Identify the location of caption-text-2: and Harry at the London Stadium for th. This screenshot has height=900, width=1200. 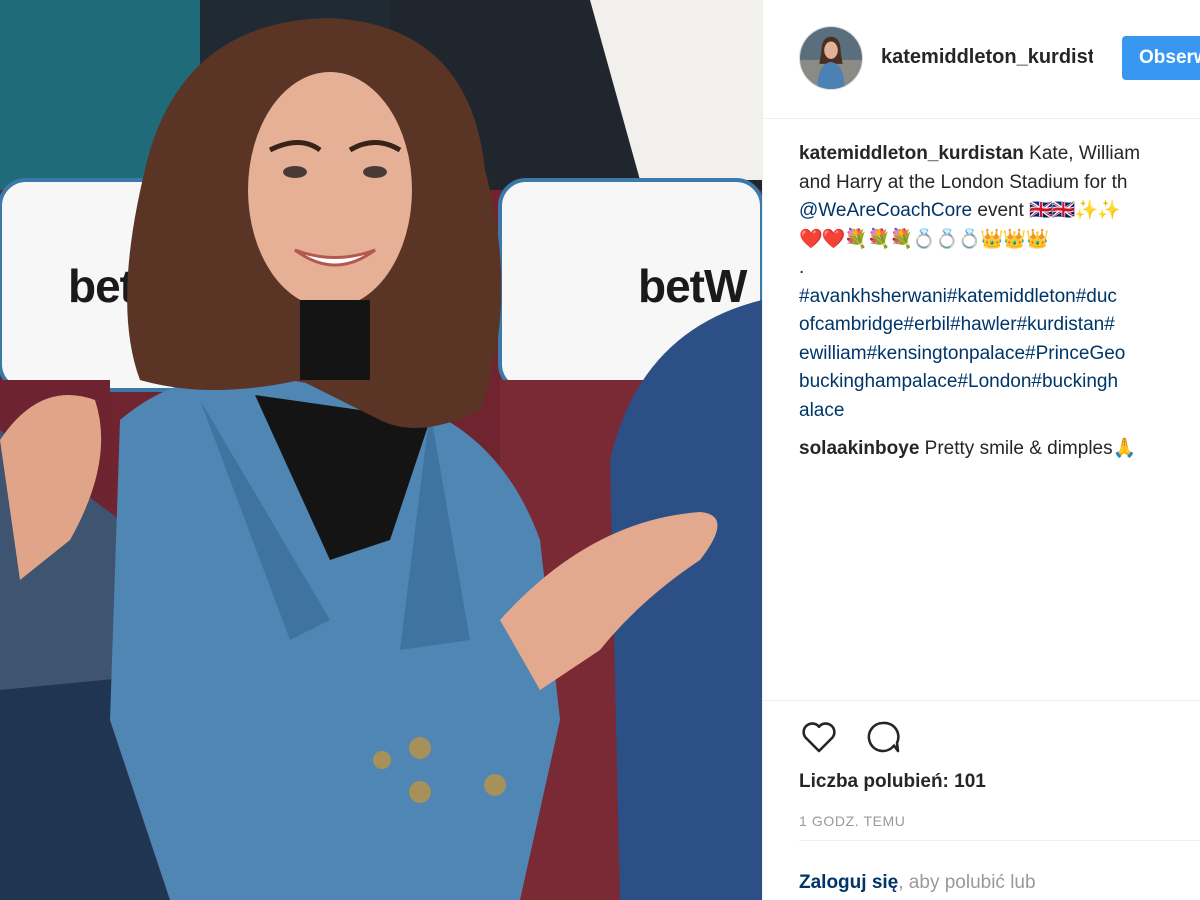
(963, 182).